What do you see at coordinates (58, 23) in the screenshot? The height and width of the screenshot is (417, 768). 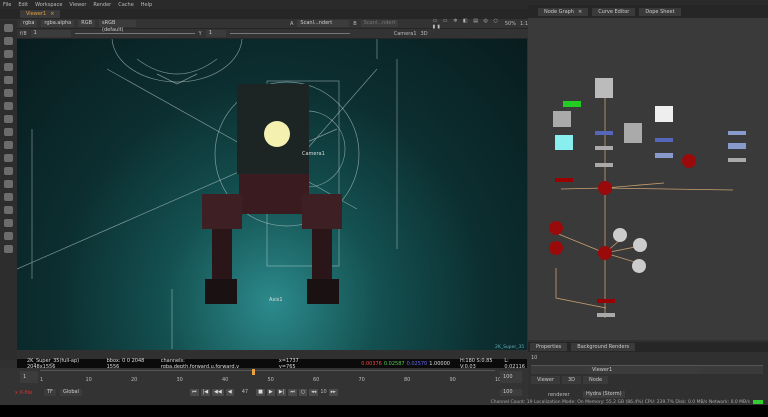 I see `alpha-dropdown: rgba.alpha` at bounding box center [58, 23].